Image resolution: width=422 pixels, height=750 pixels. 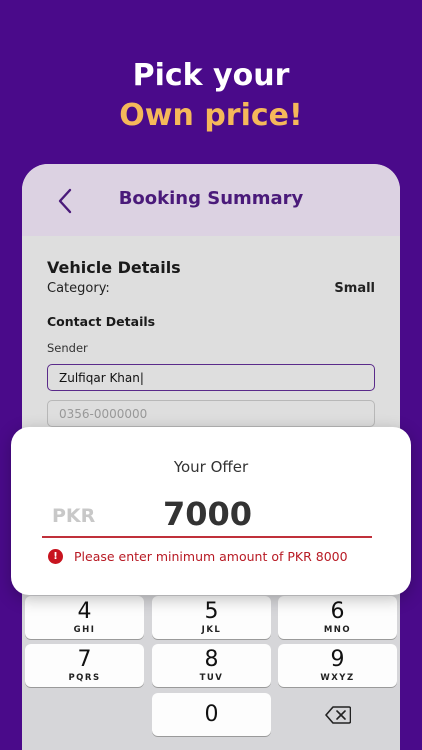 What do you see at coordinates (211, 611) in the screenshot?
I see `key-number: 5` at bounding box center [211, 611].